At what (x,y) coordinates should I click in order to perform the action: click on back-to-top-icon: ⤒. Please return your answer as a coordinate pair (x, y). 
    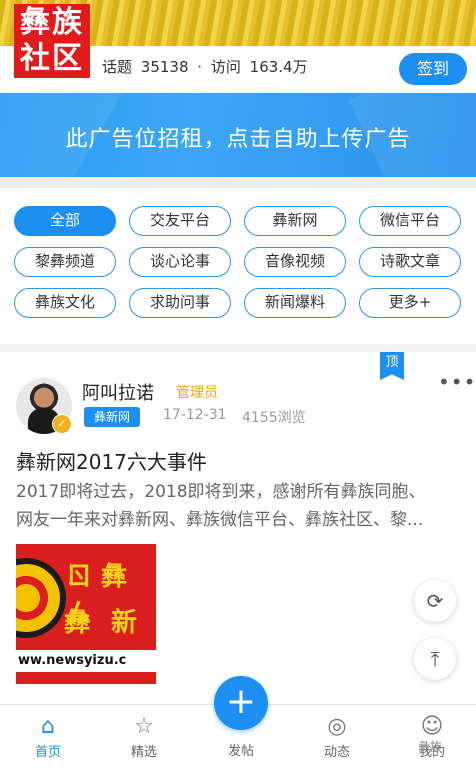
    Looking at the image, I should click on (435, 659).